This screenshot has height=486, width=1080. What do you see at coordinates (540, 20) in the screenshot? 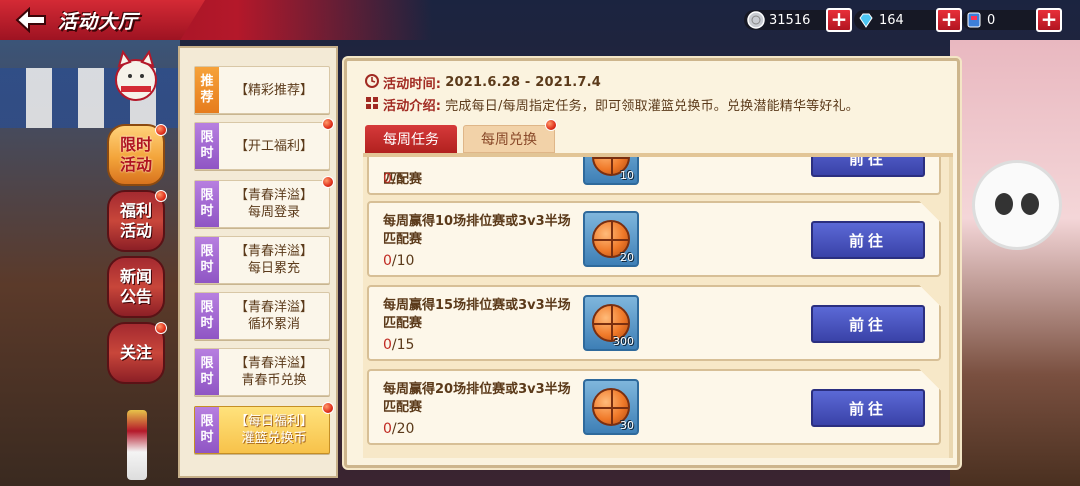
I see `top-bar: 活动大厅 31516 + 164 + 0 +` at bounding box center [540, 20].